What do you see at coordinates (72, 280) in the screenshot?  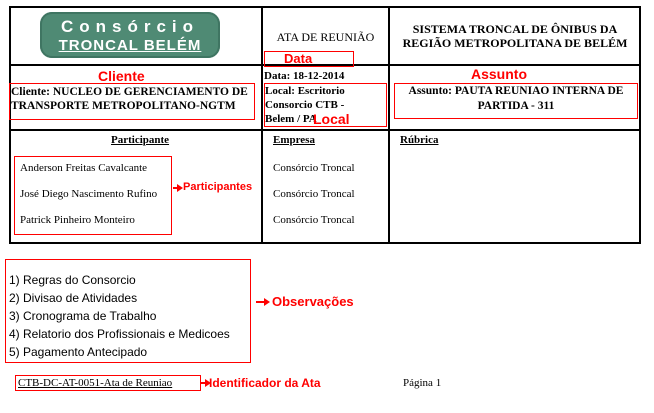 I see `observacao-item: 1) Regras do Consorcio` at bounding box center [72, 280].